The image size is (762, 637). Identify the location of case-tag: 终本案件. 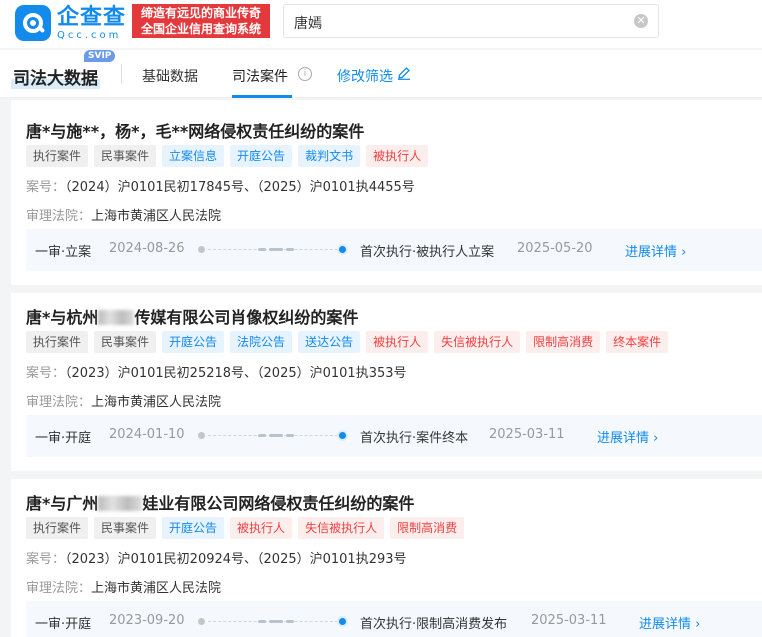
(637, 342).